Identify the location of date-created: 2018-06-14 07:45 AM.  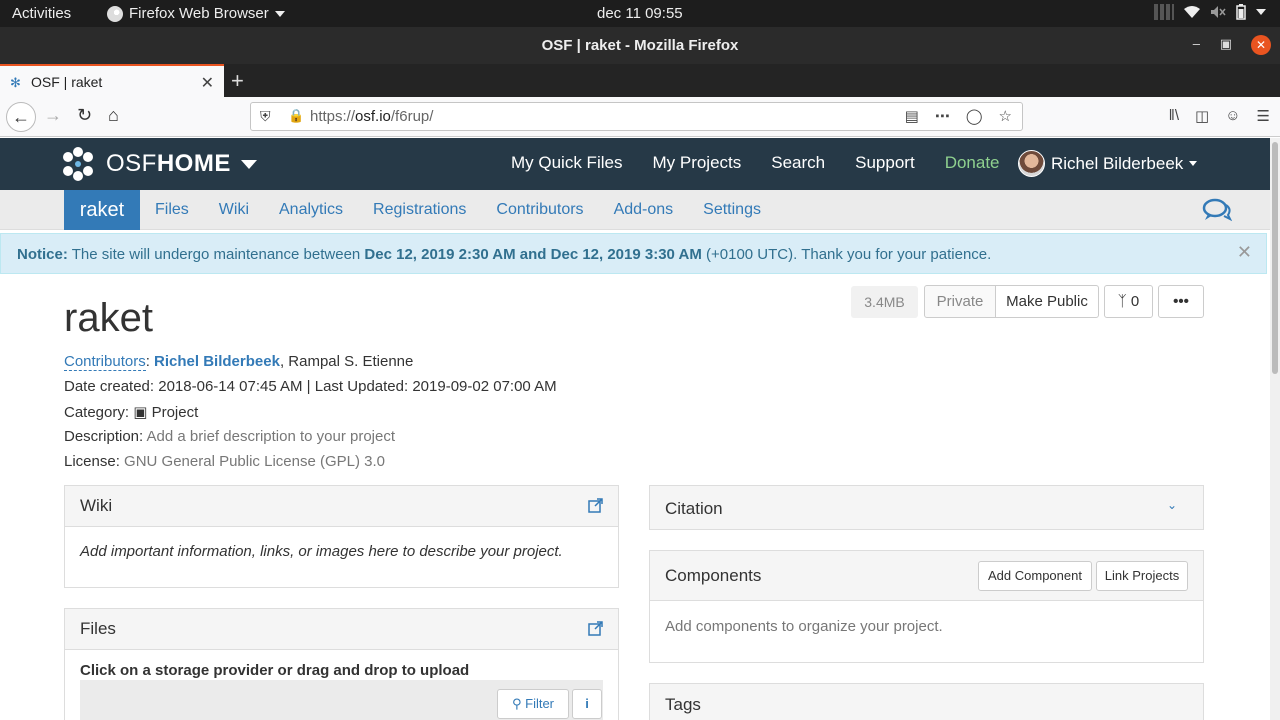
(230, 386).